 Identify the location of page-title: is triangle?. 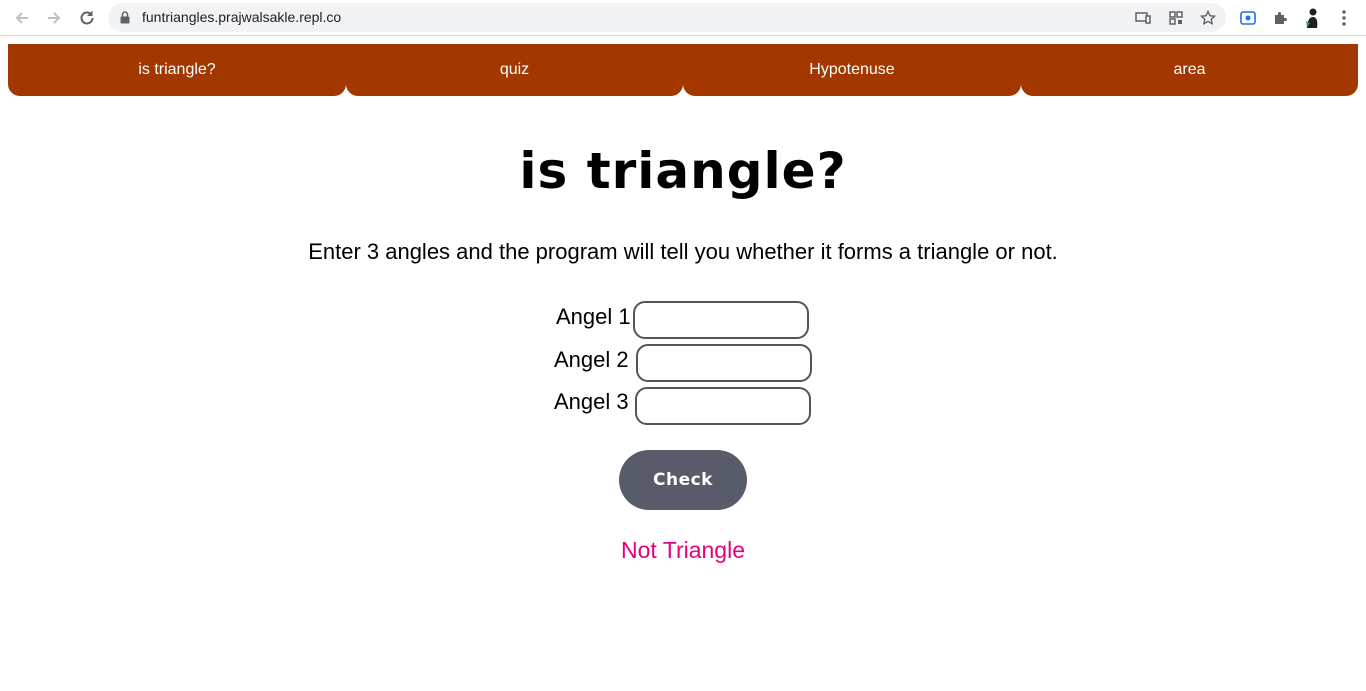
(683, 171).